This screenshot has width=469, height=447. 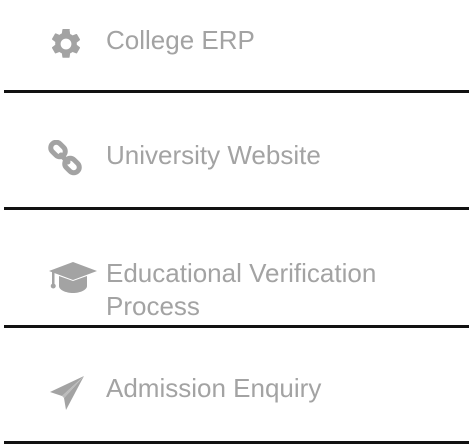 I want to click on divider, so click(x=236, y=442).